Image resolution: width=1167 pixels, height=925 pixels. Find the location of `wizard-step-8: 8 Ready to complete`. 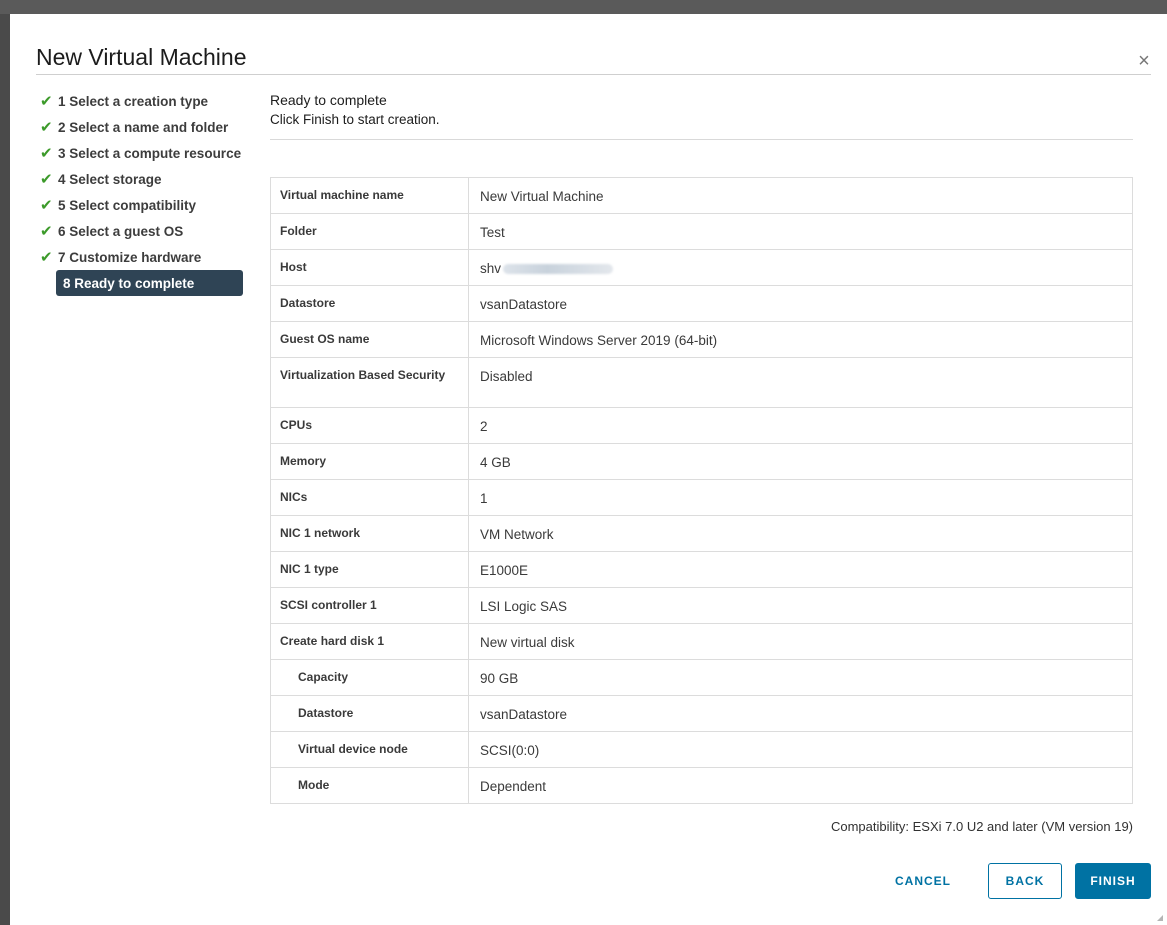

wizard-step-8: 8 Ready to complete is located at coordinates (149, 283).